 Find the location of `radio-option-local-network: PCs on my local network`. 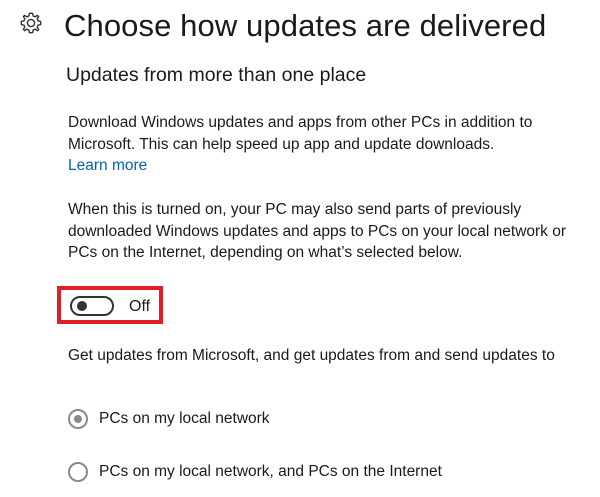

radio-option-local-network: PCs on my local network is located at coordinates (169, 418).